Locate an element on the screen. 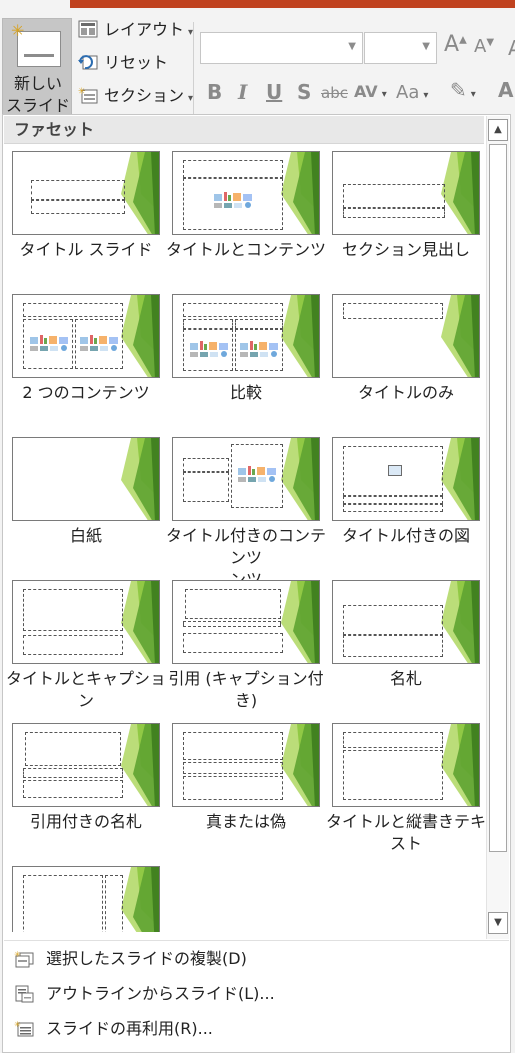  ribbon-accent is located at coordinates (292, 4).